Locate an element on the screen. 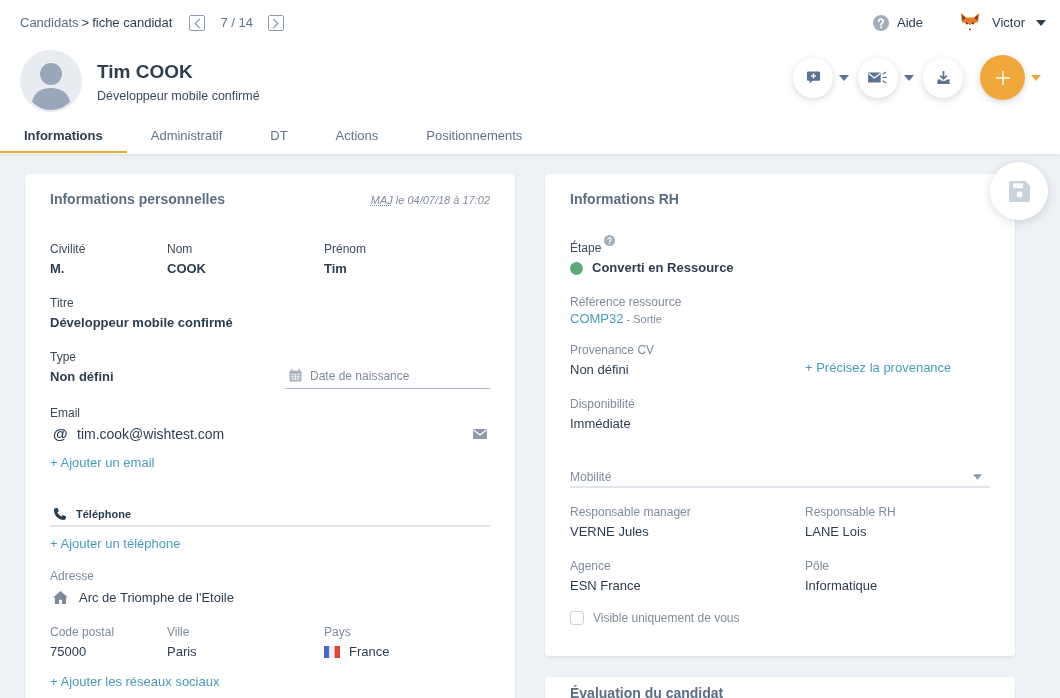 The height and width of the screenshot is (698, 1060). card-title: Informations personnelles is located at coordinates (138, 199).